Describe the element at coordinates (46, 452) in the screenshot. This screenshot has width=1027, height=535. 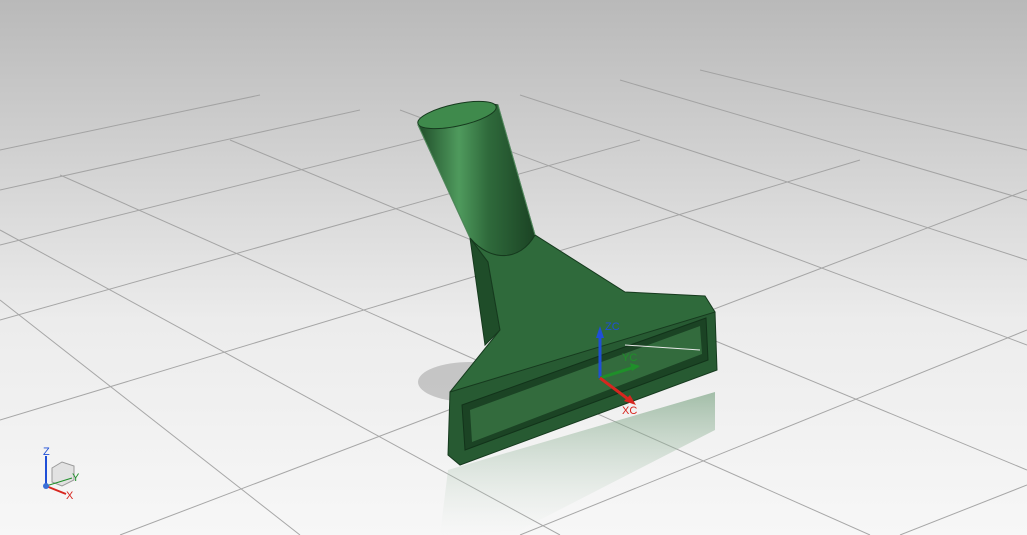
I see `triad-z-label: Z` at that location.